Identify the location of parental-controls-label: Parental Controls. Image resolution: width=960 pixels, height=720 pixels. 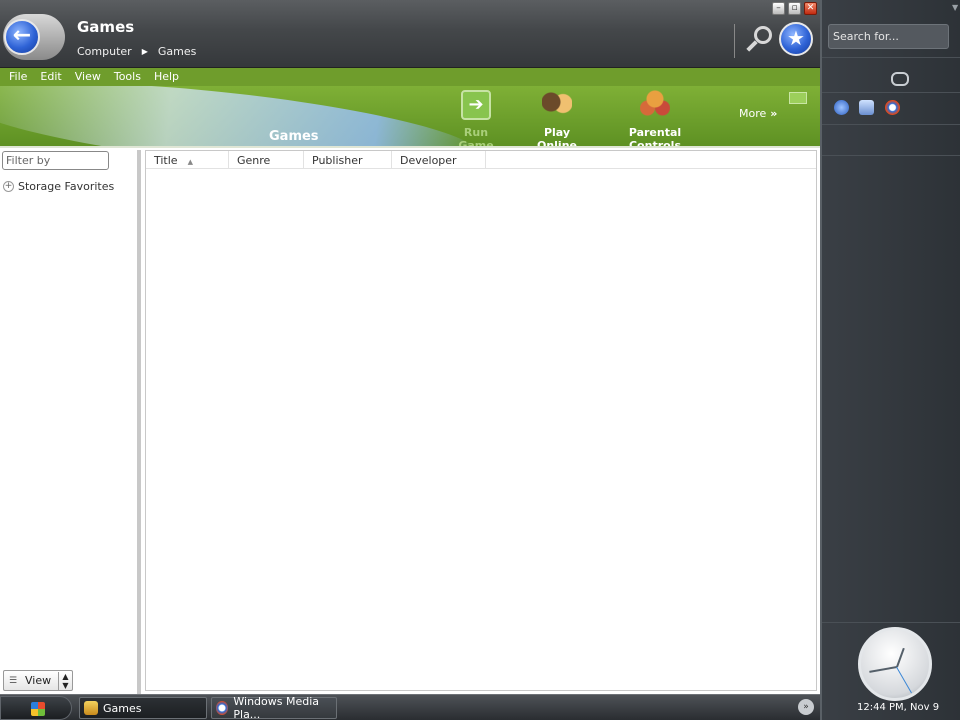
(655, 137).